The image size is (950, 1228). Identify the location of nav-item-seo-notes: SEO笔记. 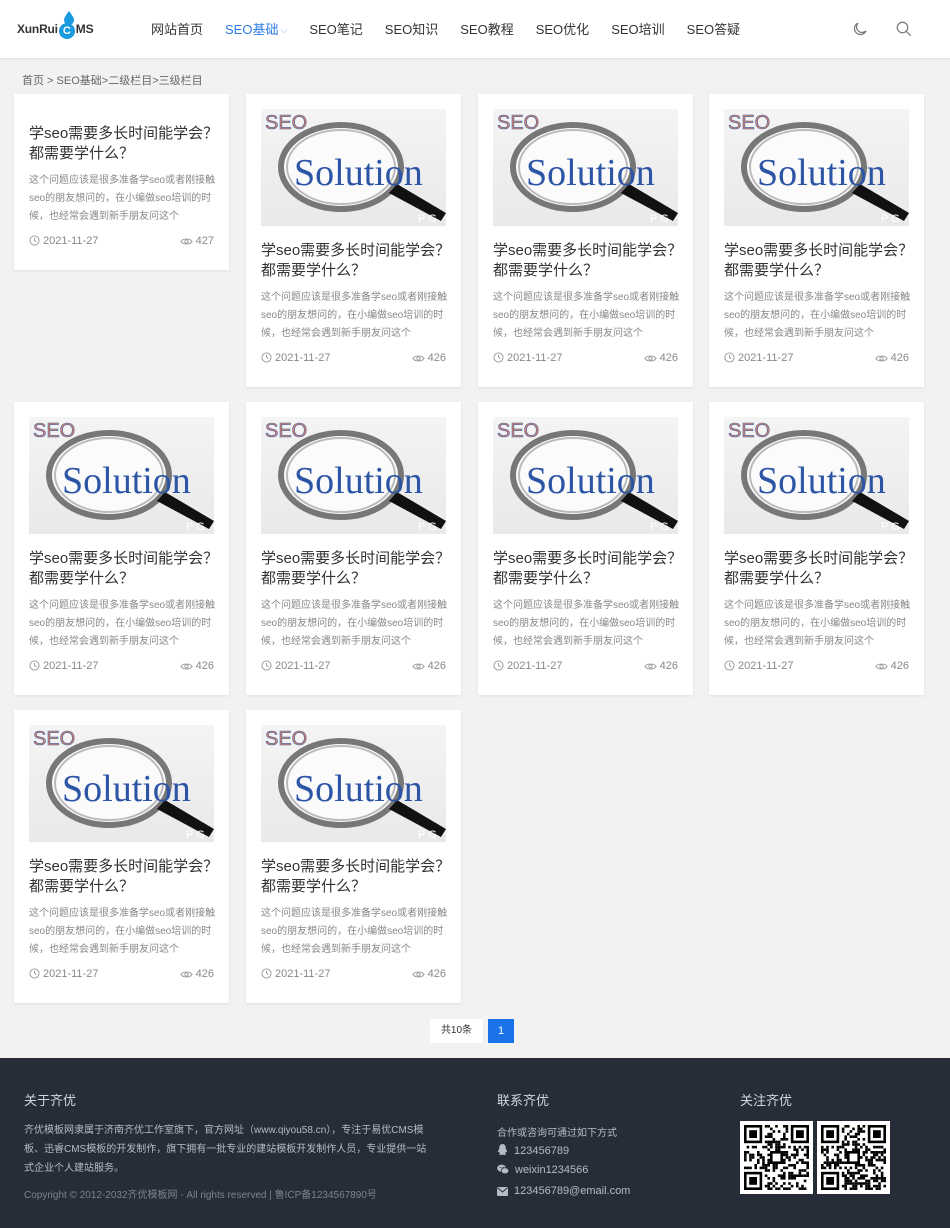
(335, 29).